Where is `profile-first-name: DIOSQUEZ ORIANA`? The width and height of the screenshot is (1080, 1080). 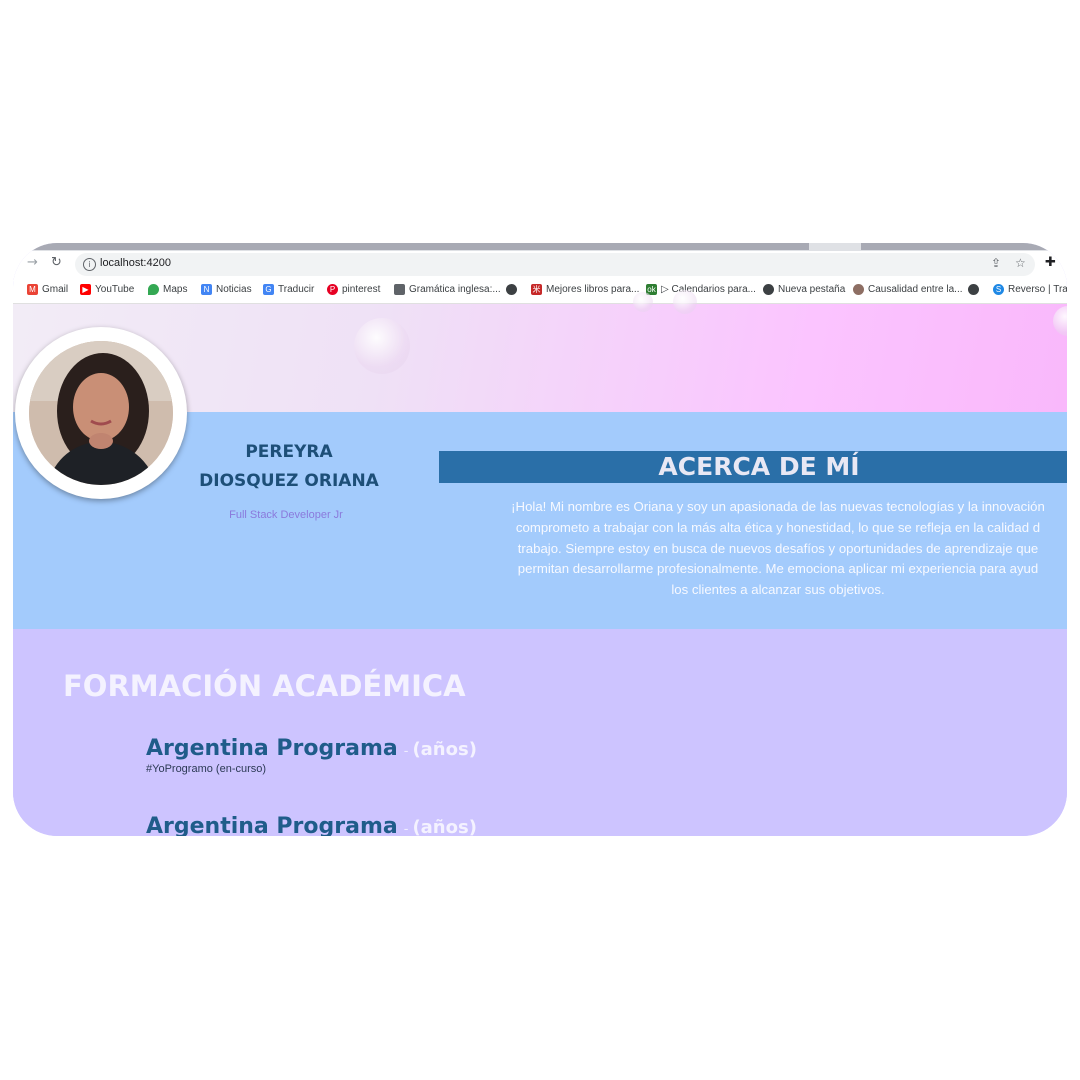
profile-first-name: DIOSQUEZ ORIANA is located at coordinates (289, 481).